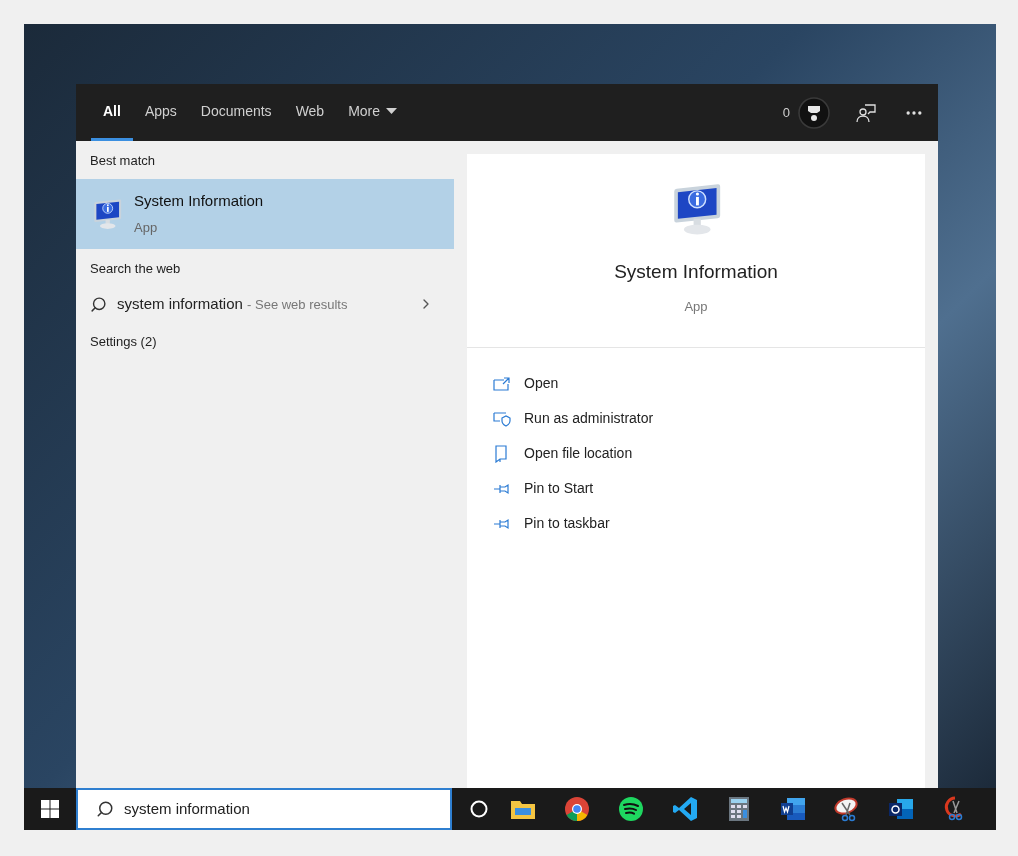 This screenshot has width=1018, height=856. What do you see at coordinates (786, 112) in the screenshot?
I see `points-count: 0` at bounding box center [786, 112].